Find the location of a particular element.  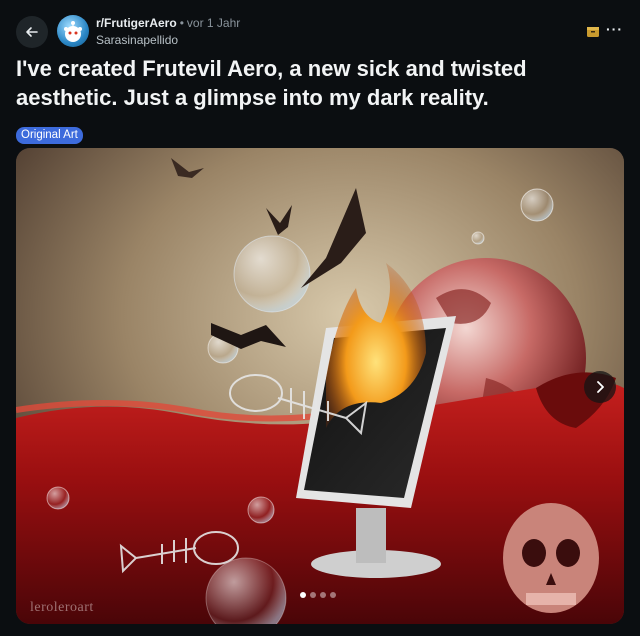

skull-shape is located at coordinates (551, 558).